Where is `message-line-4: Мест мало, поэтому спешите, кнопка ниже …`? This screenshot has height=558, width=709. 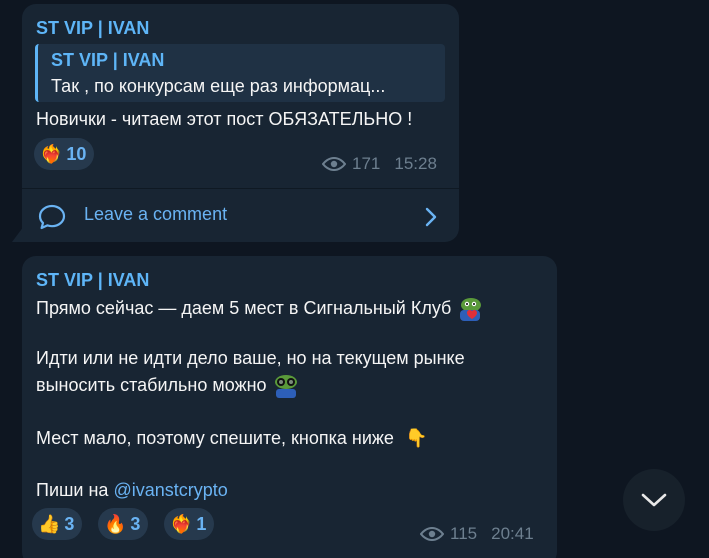
message-line-4: Мест мало, поэтому спешите, кнопка ниже … is located at coordinates (231, 438).